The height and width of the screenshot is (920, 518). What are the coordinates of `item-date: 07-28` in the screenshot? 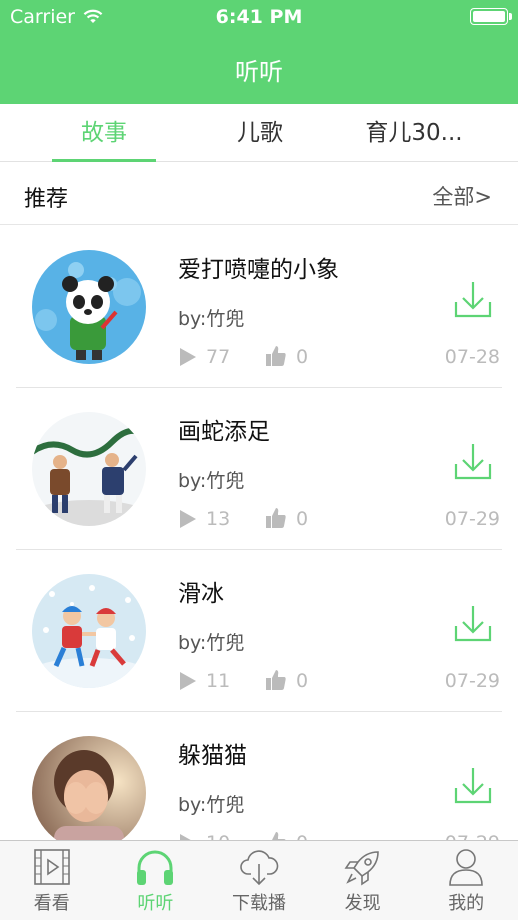 It's located at (472, 357).